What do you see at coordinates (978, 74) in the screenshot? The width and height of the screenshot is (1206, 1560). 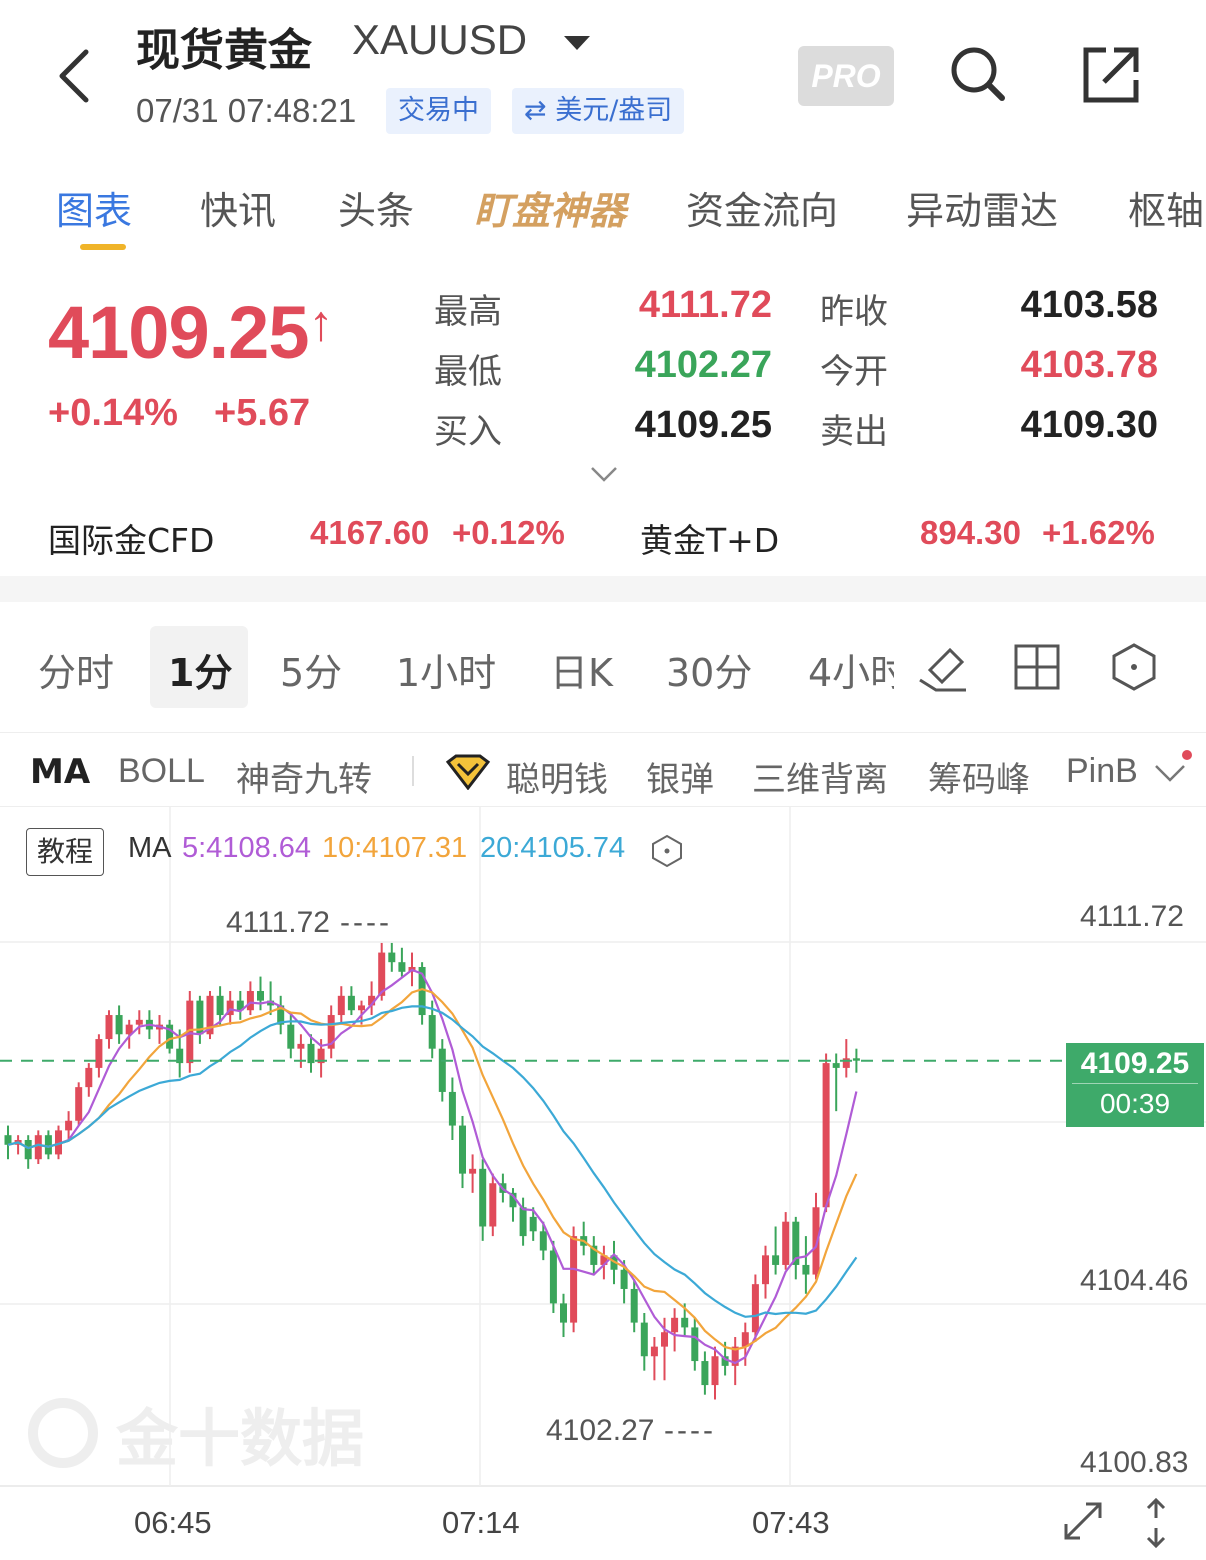 I see `search-button` at bounding box center [978, 74].